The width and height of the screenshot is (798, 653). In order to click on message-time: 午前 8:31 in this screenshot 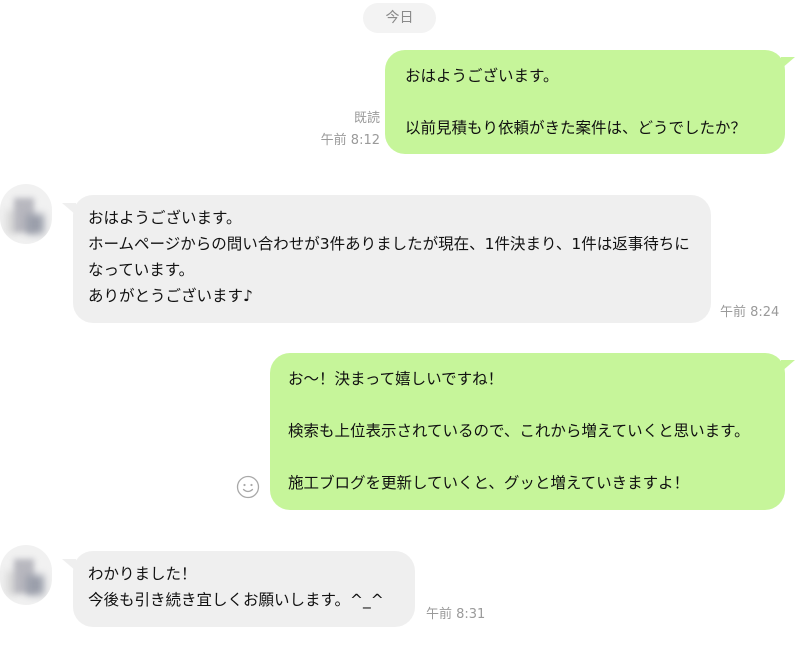, I will do `click(456, 614)`.